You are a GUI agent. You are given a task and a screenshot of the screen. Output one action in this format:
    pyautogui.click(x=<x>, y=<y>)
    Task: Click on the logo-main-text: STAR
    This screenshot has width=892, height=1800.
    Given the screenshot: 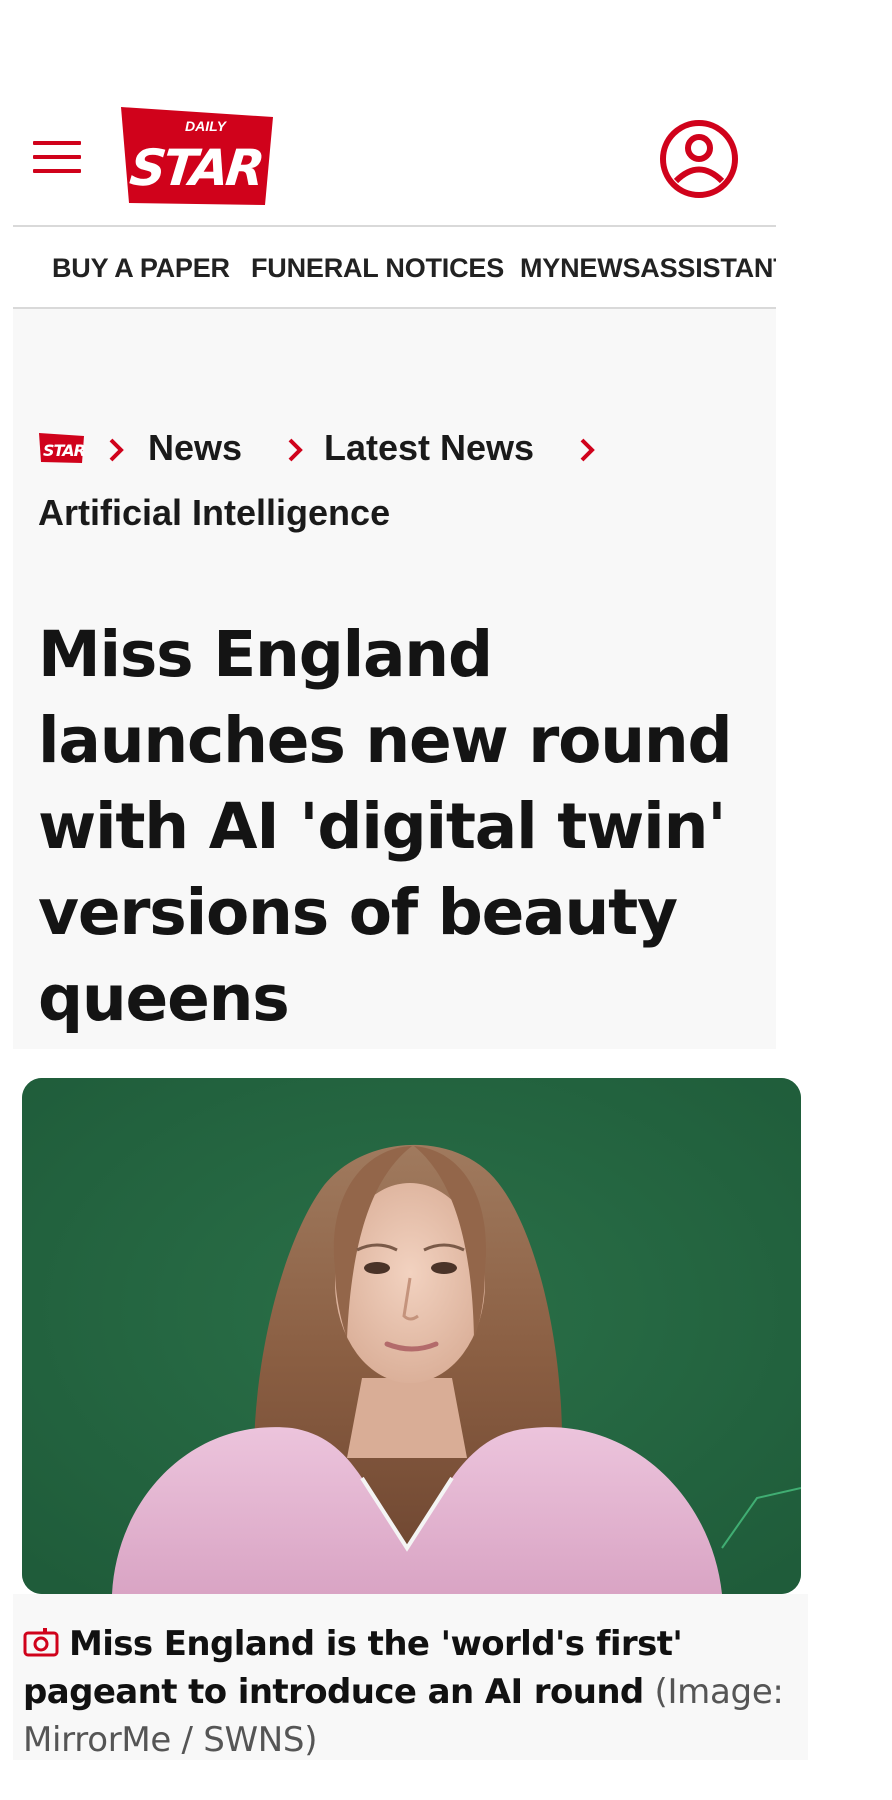 What is the action you would take?
    pyautogui.click(x=196, y=167)
    